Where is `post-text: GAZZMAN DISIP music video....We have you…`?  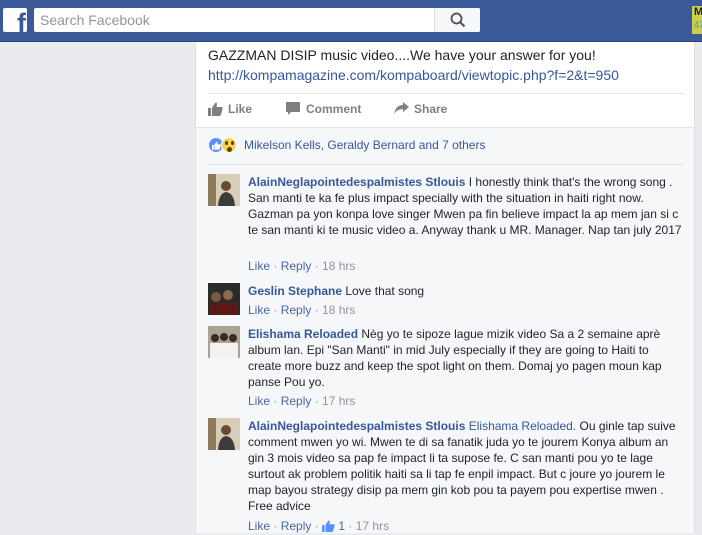 post-text: GAZZMAN DISIP music video....We have you… is located at coordinates (402, 55).